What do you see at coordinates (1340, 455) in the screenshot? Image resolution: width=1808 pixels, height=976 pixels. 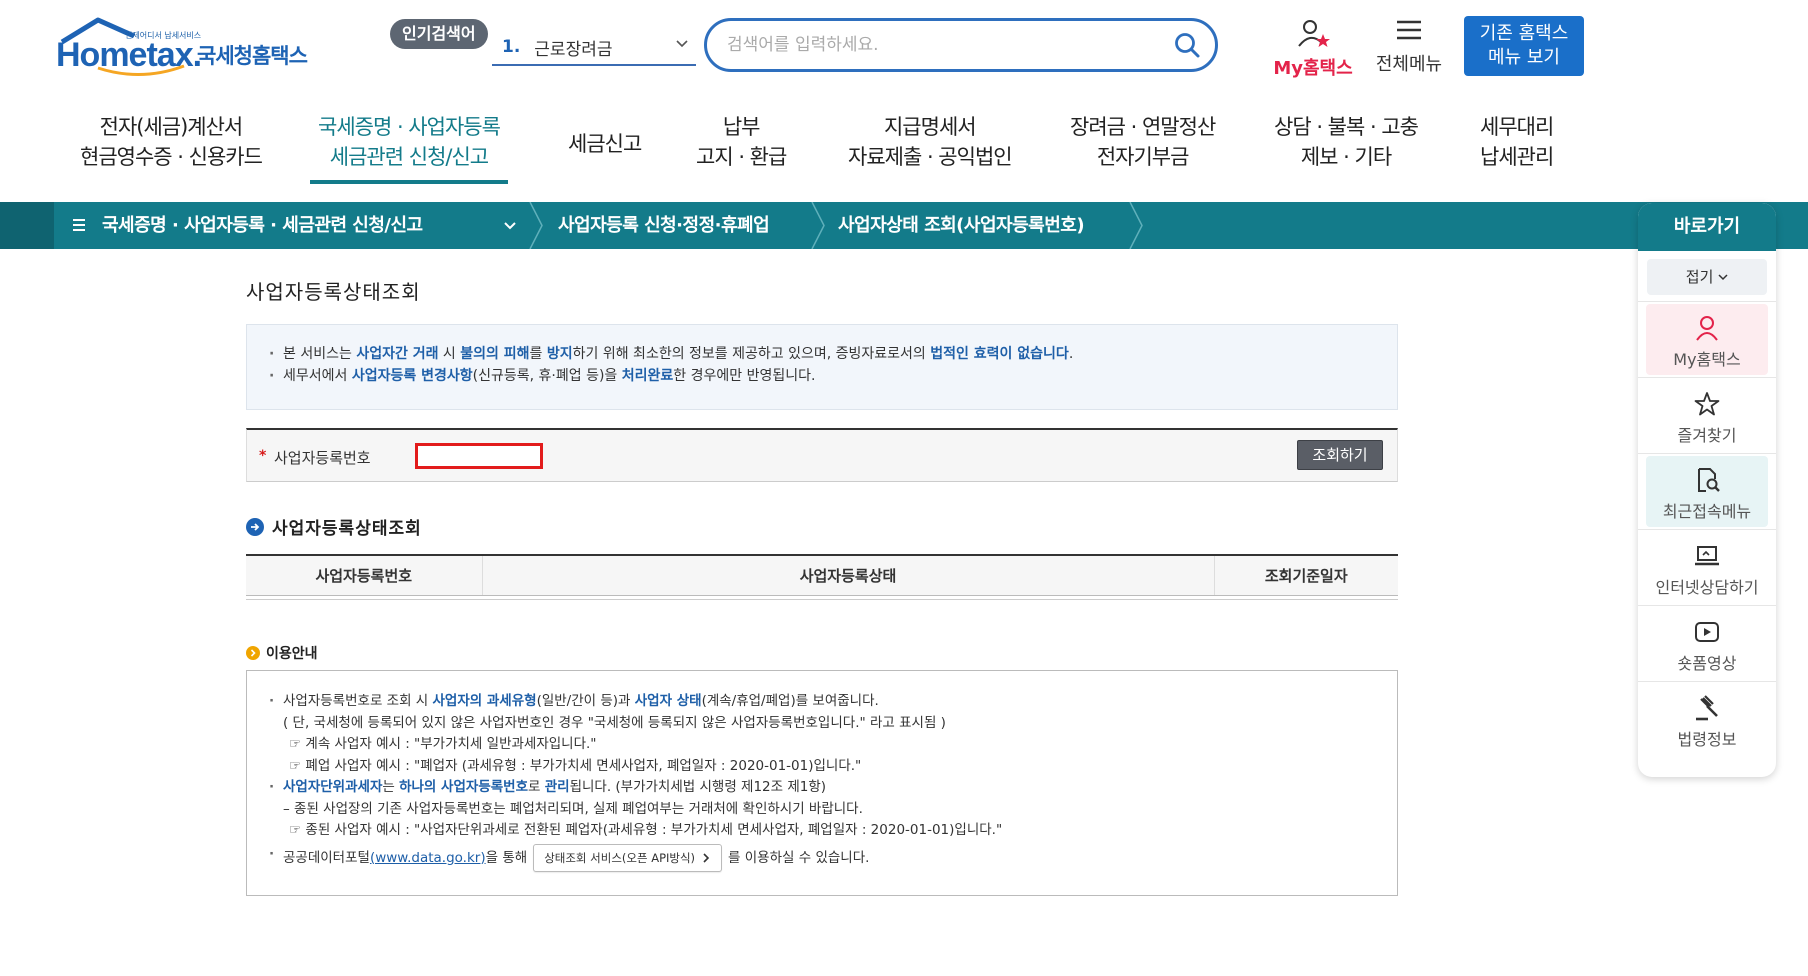 I see `inquiry-button: 조회하기` at bounding box center [1340, 455].